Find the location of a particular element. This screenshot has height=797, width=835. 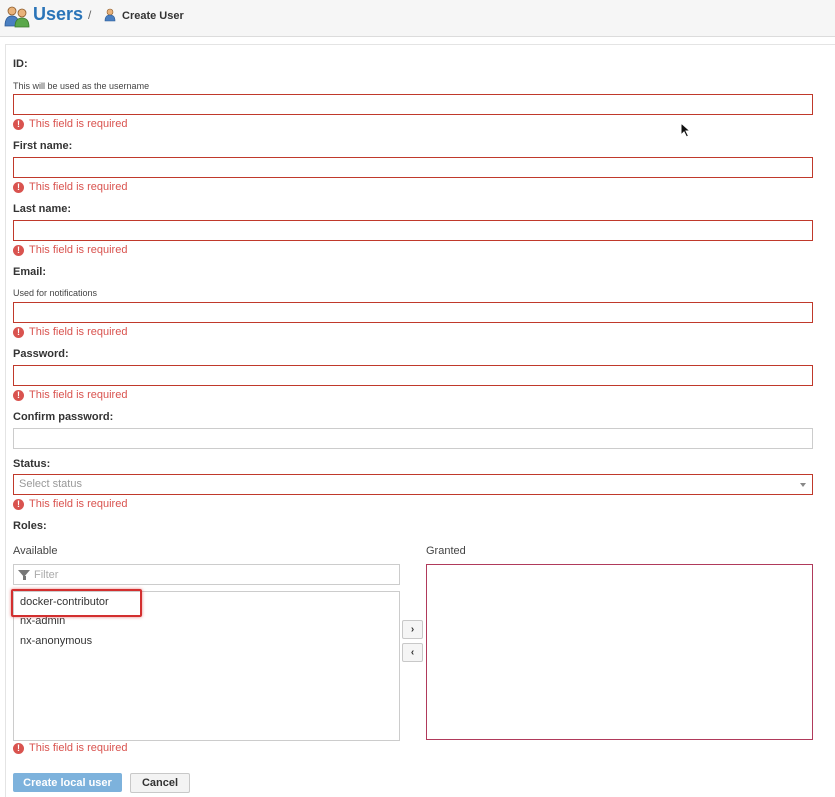

filter-icon-stem is located at coordinates (24, 578).